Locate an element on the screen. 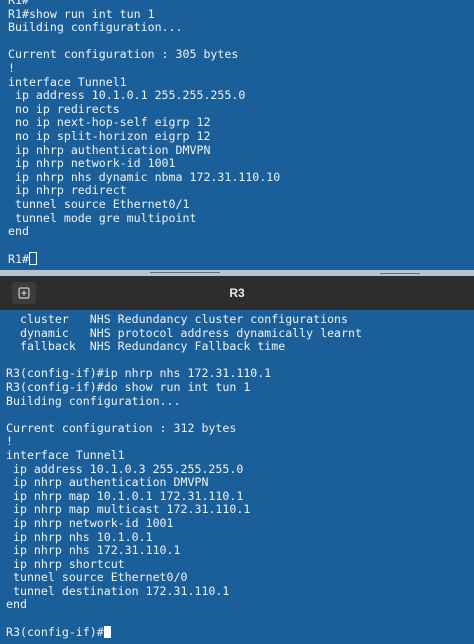  terminal-line: ip nhrp nhs dynamic nbma 172.31.110.10 is located at coordinates (144, 176).